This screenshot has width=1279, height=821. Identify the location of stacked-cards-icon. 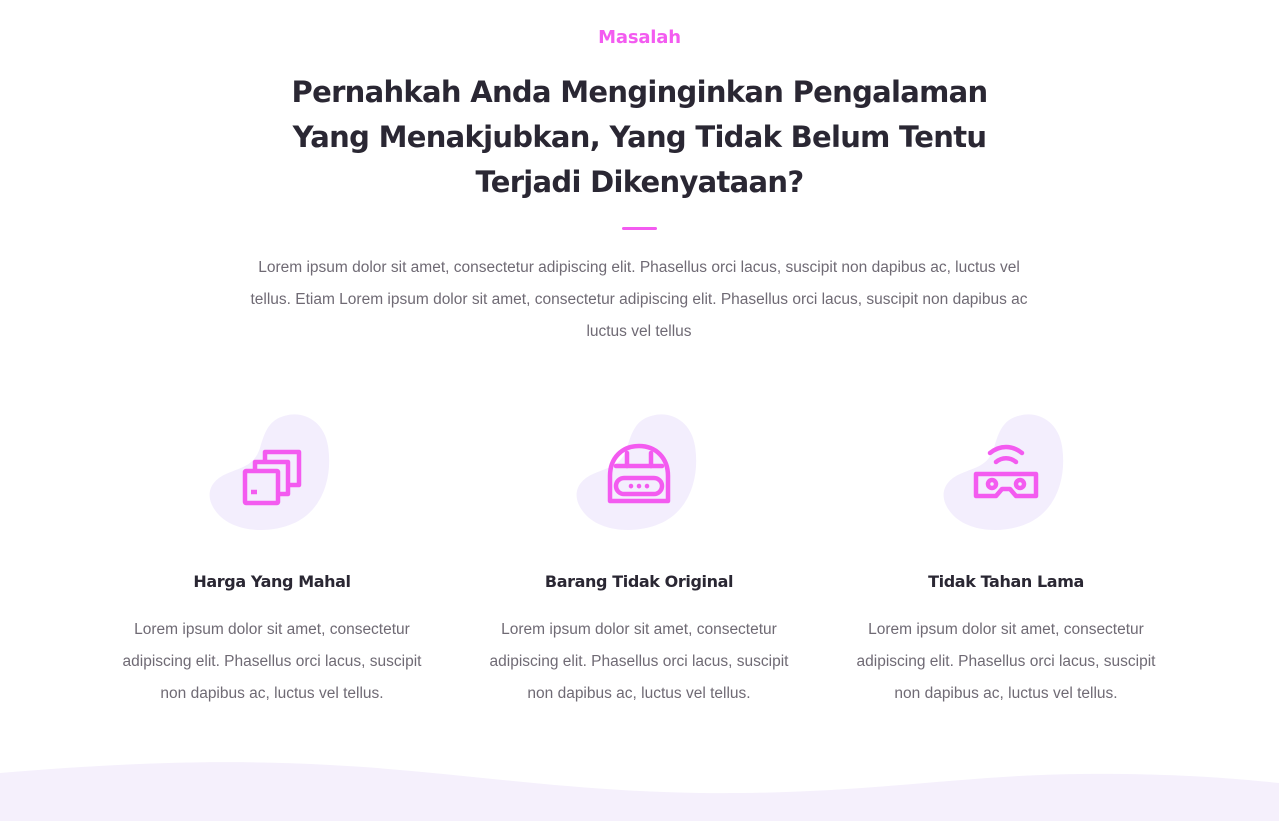
(272, 477).